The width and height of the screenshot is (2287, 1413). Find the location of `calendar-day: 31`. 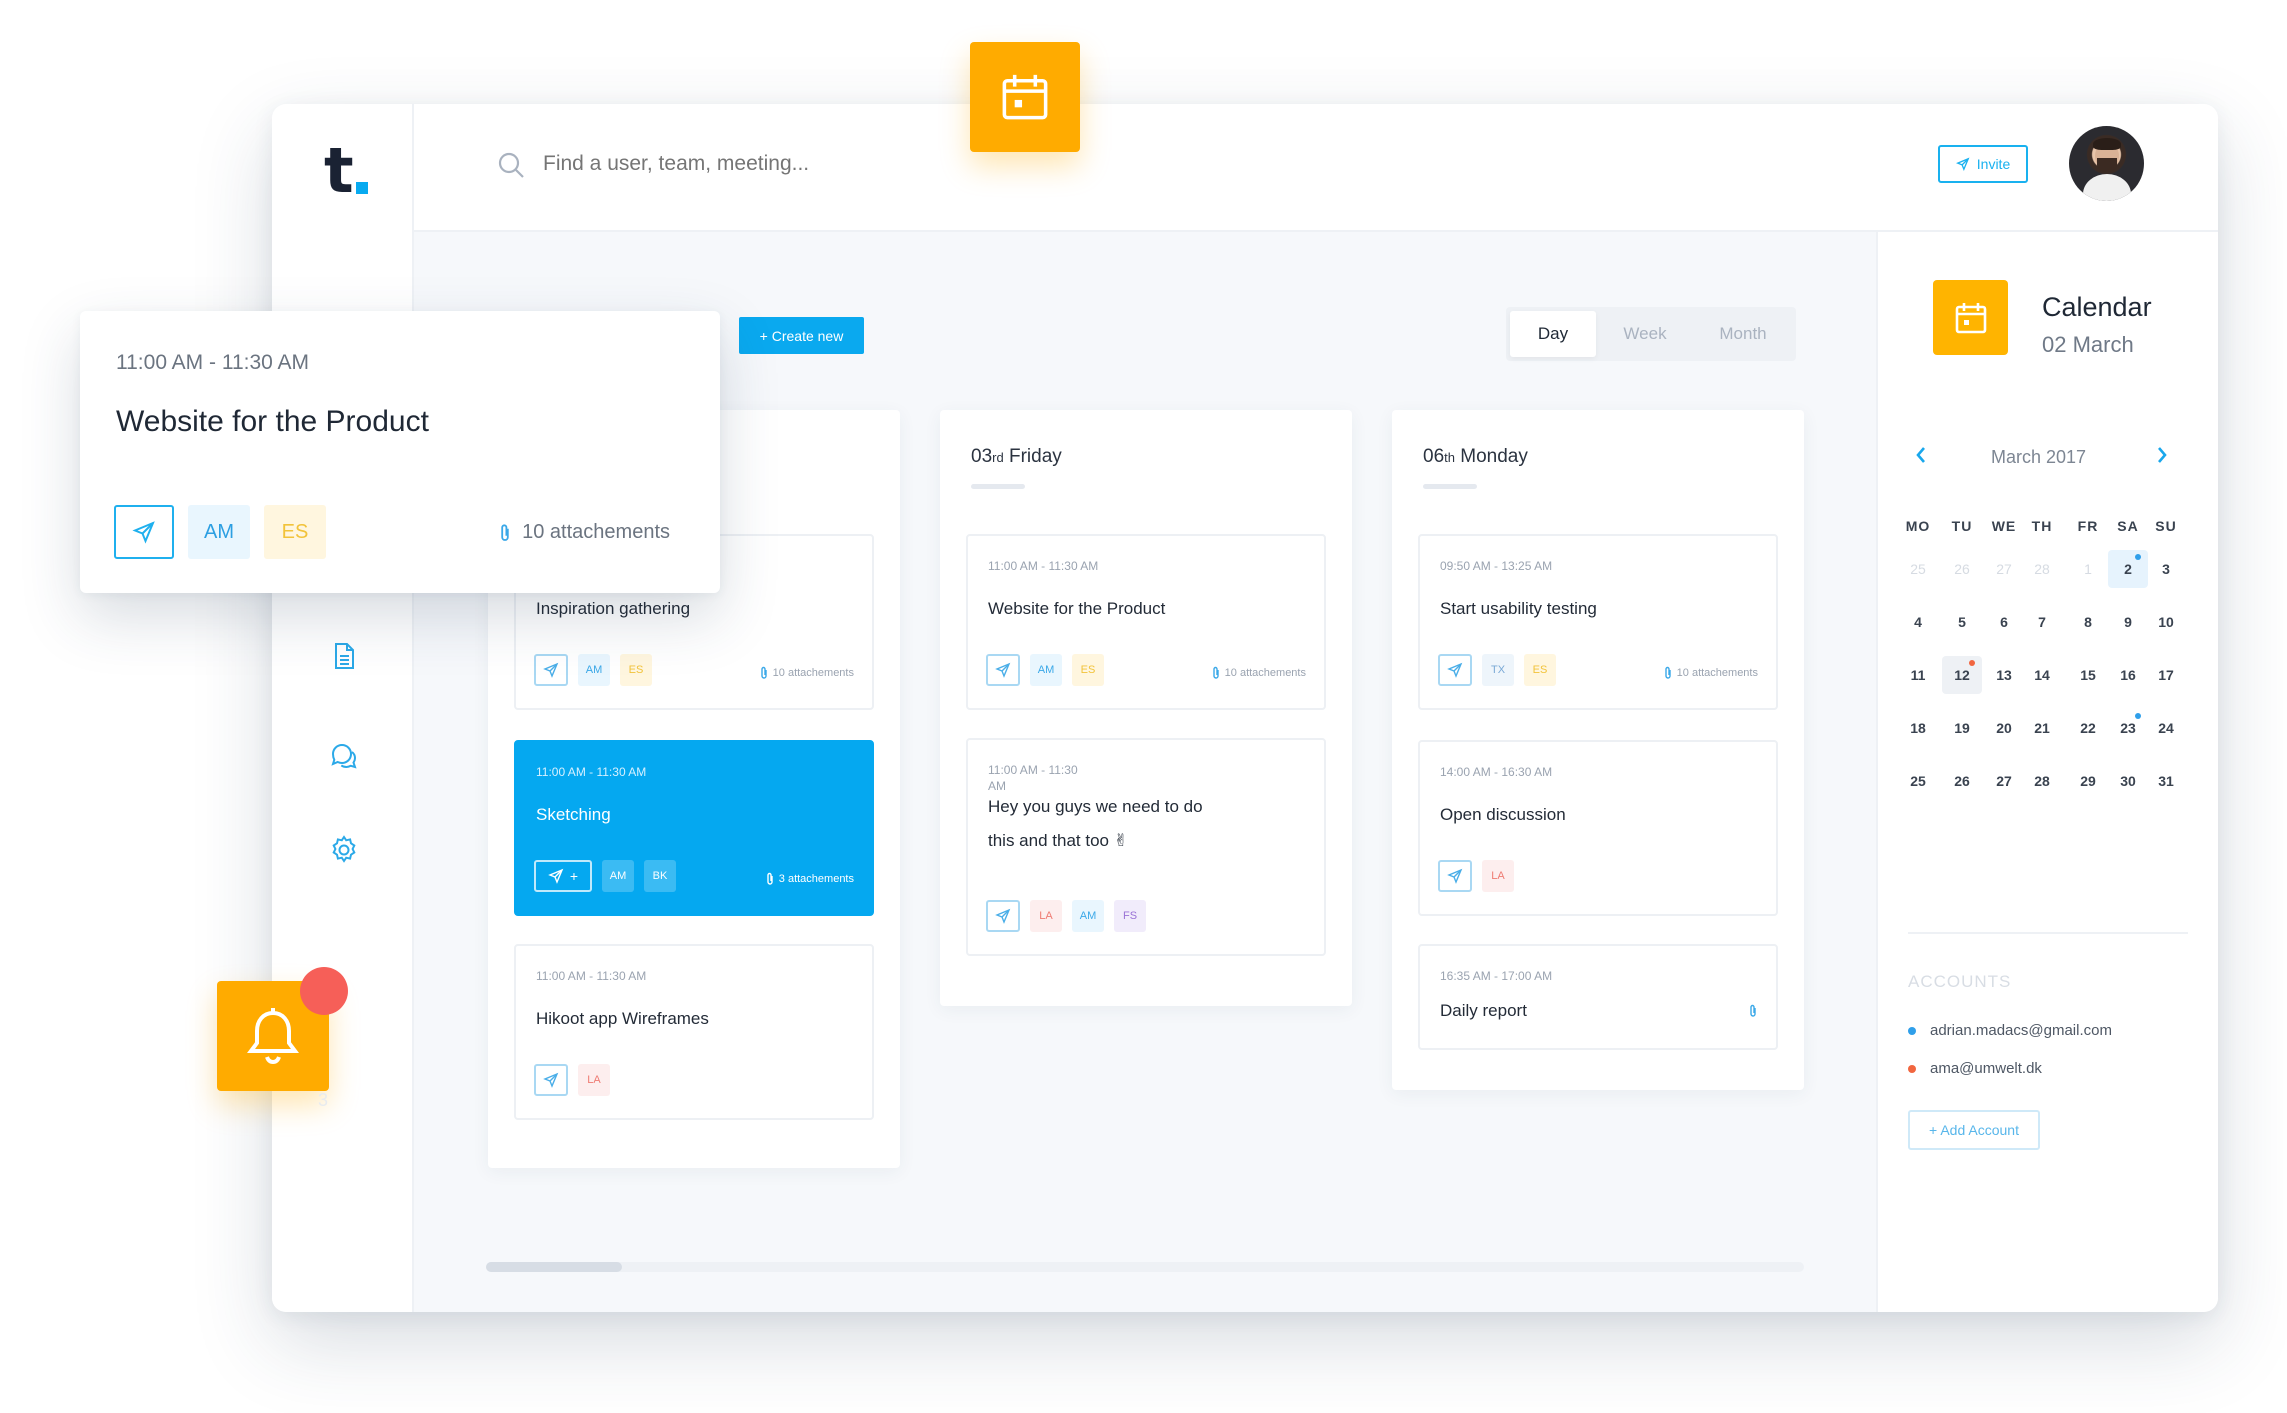

calendar-day: 31 is located at coordinates (2166, 781).